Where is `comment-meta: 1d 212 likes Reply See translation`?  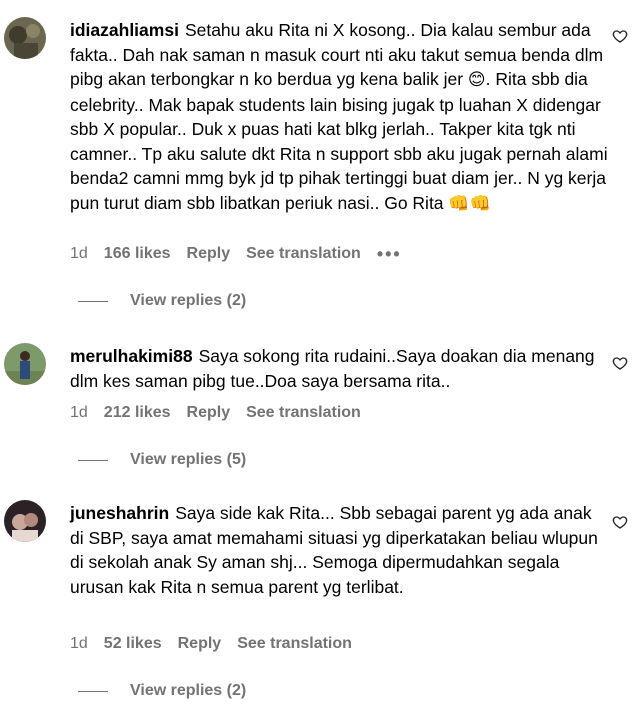
comment-meta: 1d 212 likes Reply See translation is located at coordinates (223, 413).